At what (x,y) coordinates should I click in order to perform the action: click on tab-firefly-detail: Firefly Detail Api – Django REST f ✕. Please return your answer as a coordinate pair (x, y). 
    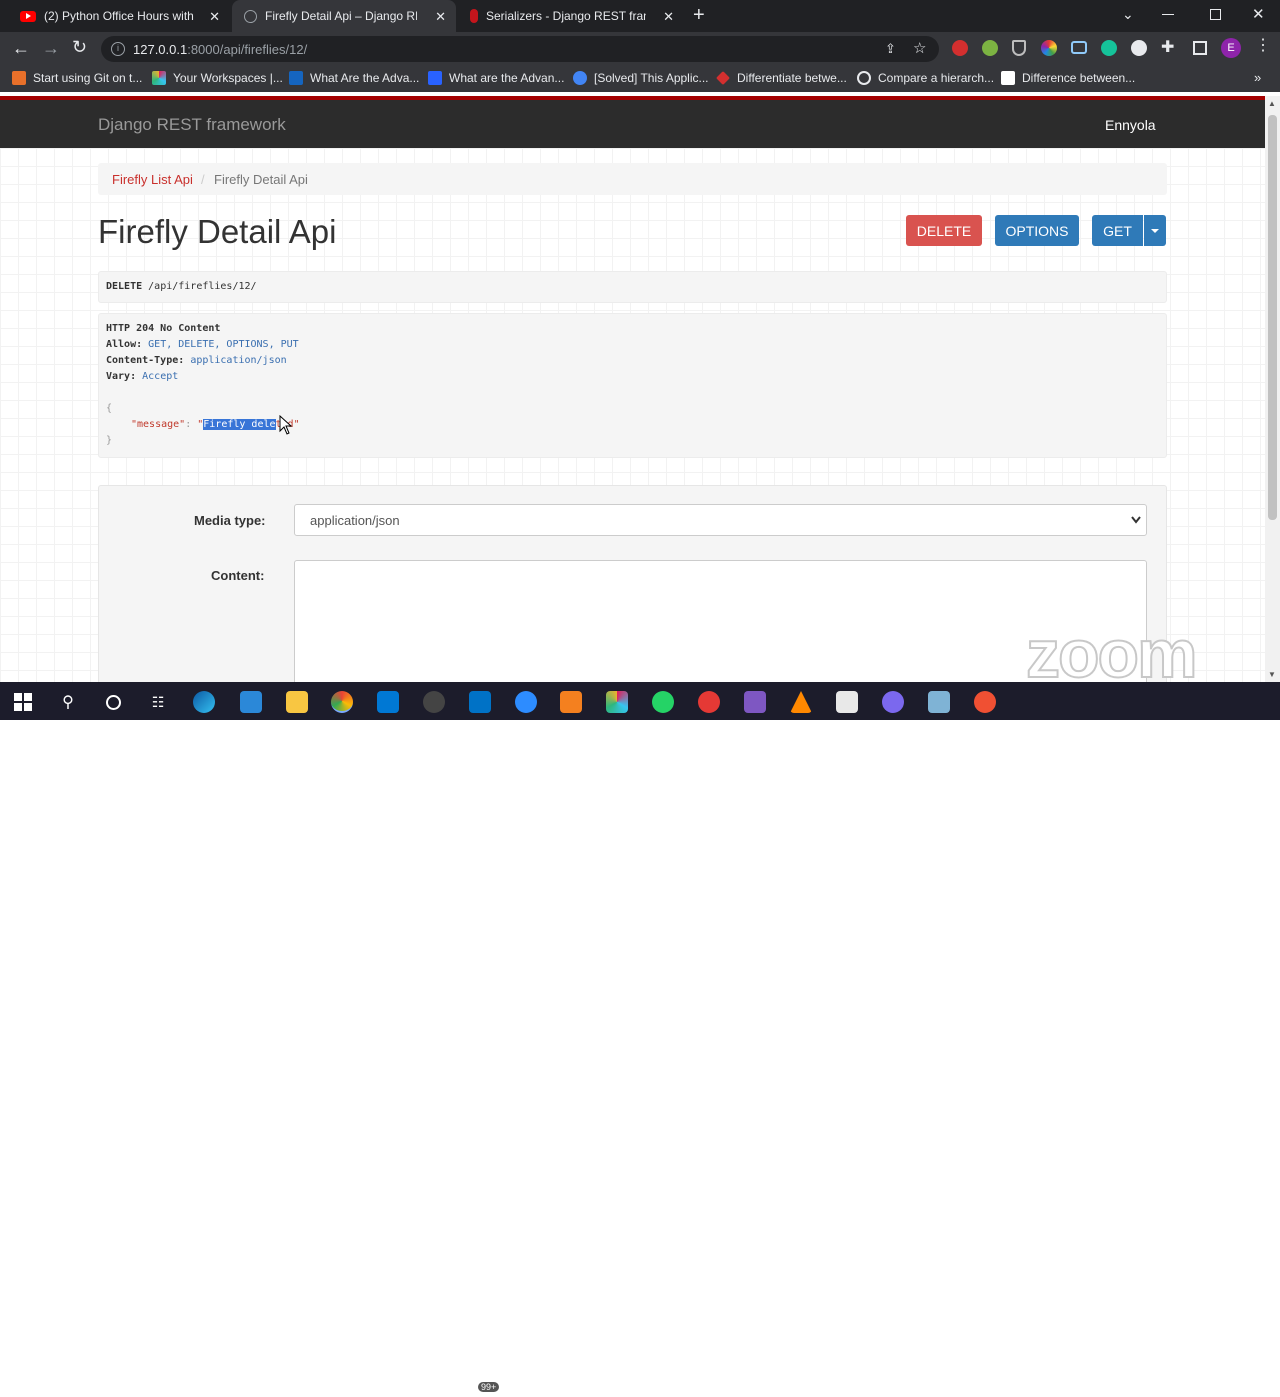
    Looking at the image, I should click on (344, 16).